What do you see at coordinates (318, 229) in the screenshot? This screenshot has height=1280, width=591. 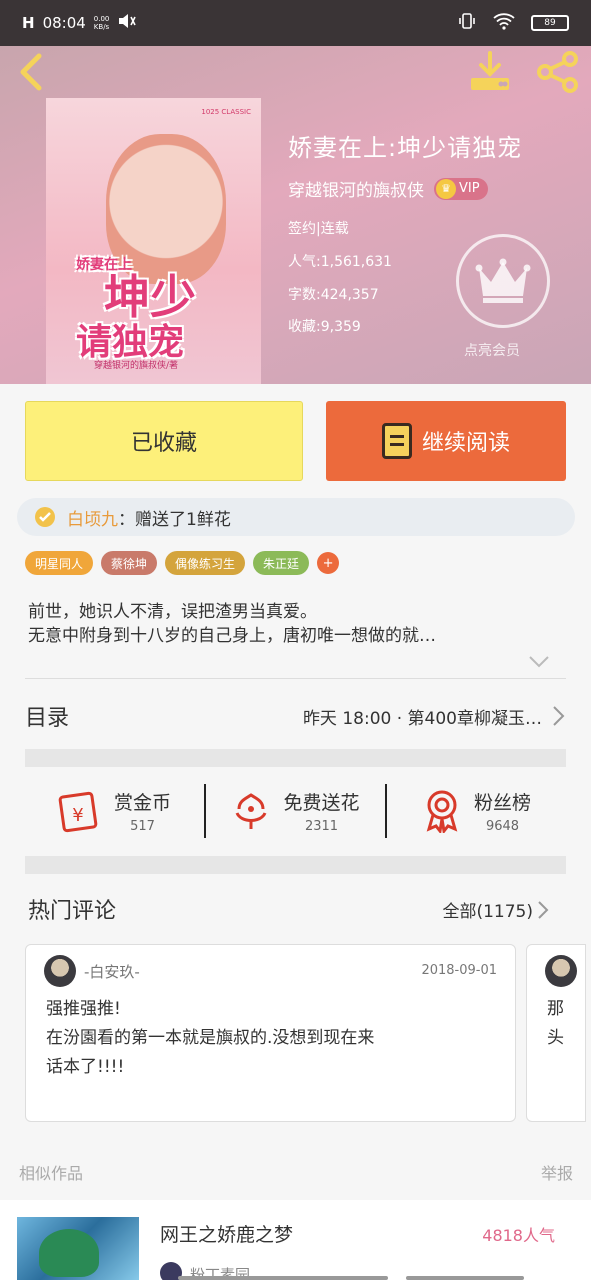 I see `sign-status: 签约|连载` at bounding box center [318, 229].